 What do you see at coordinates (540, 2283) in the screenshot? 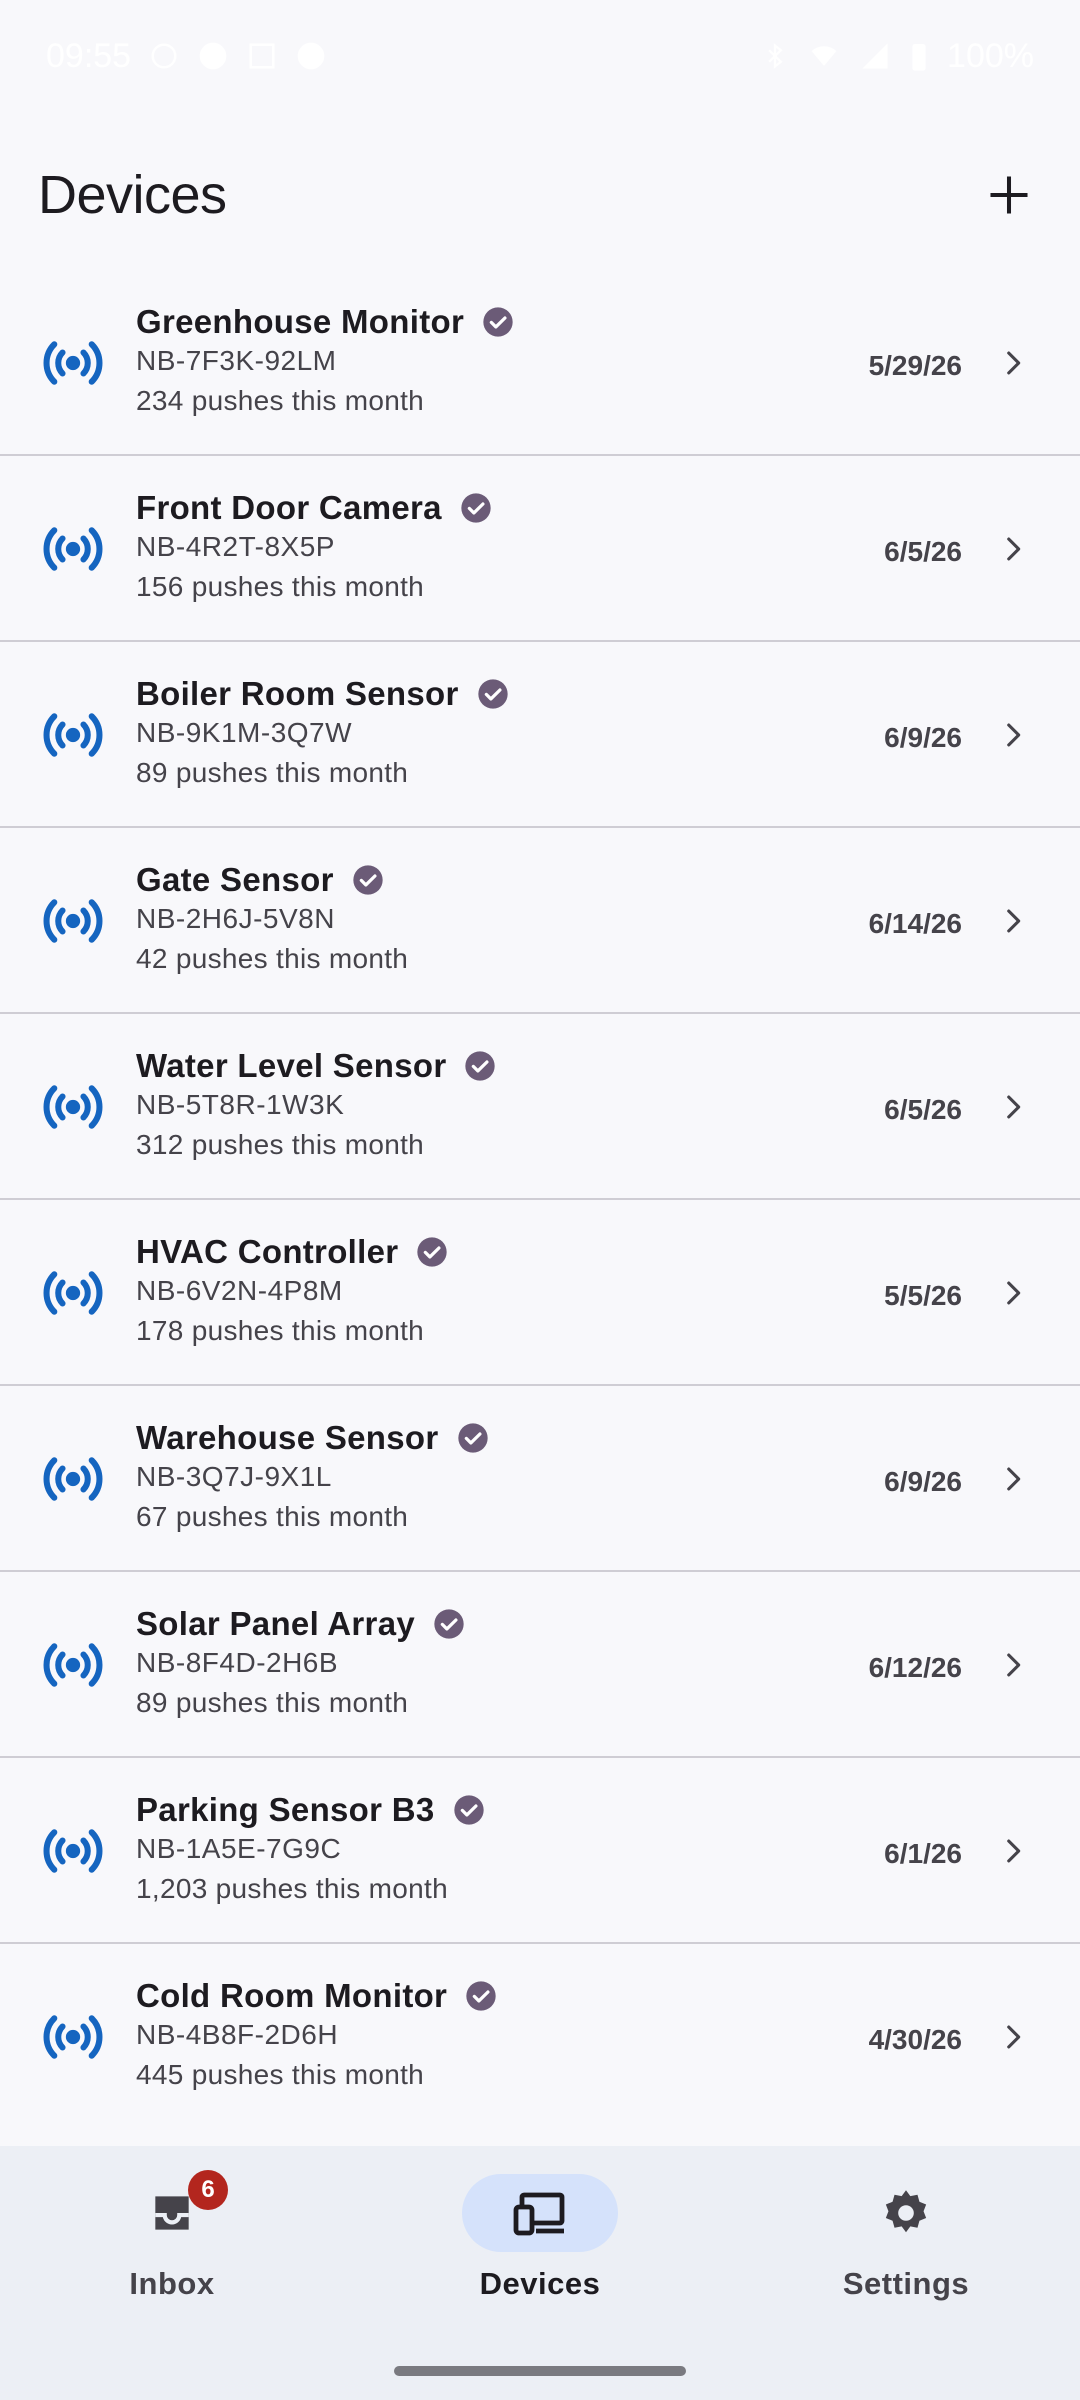
I see `nav-devices-label: Devices` at bounding box center [540, 2283].